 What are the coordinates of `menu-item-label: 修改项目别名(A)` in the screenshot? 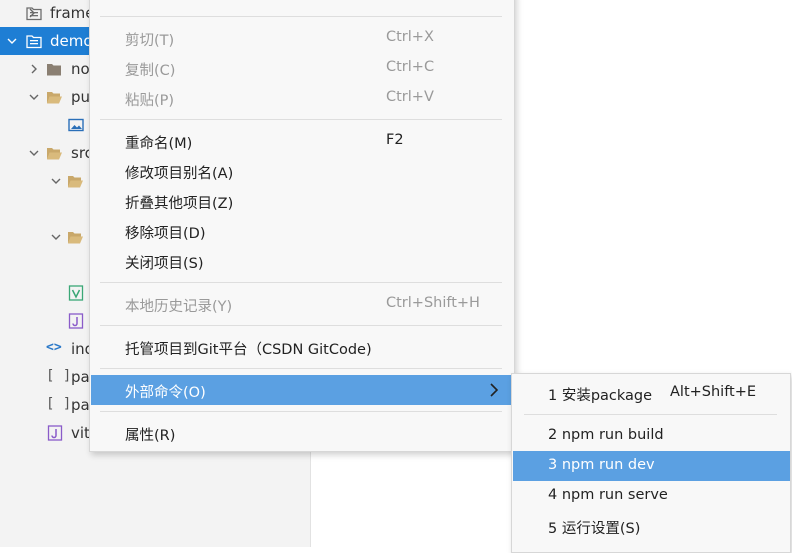 It's located at (179, 174).